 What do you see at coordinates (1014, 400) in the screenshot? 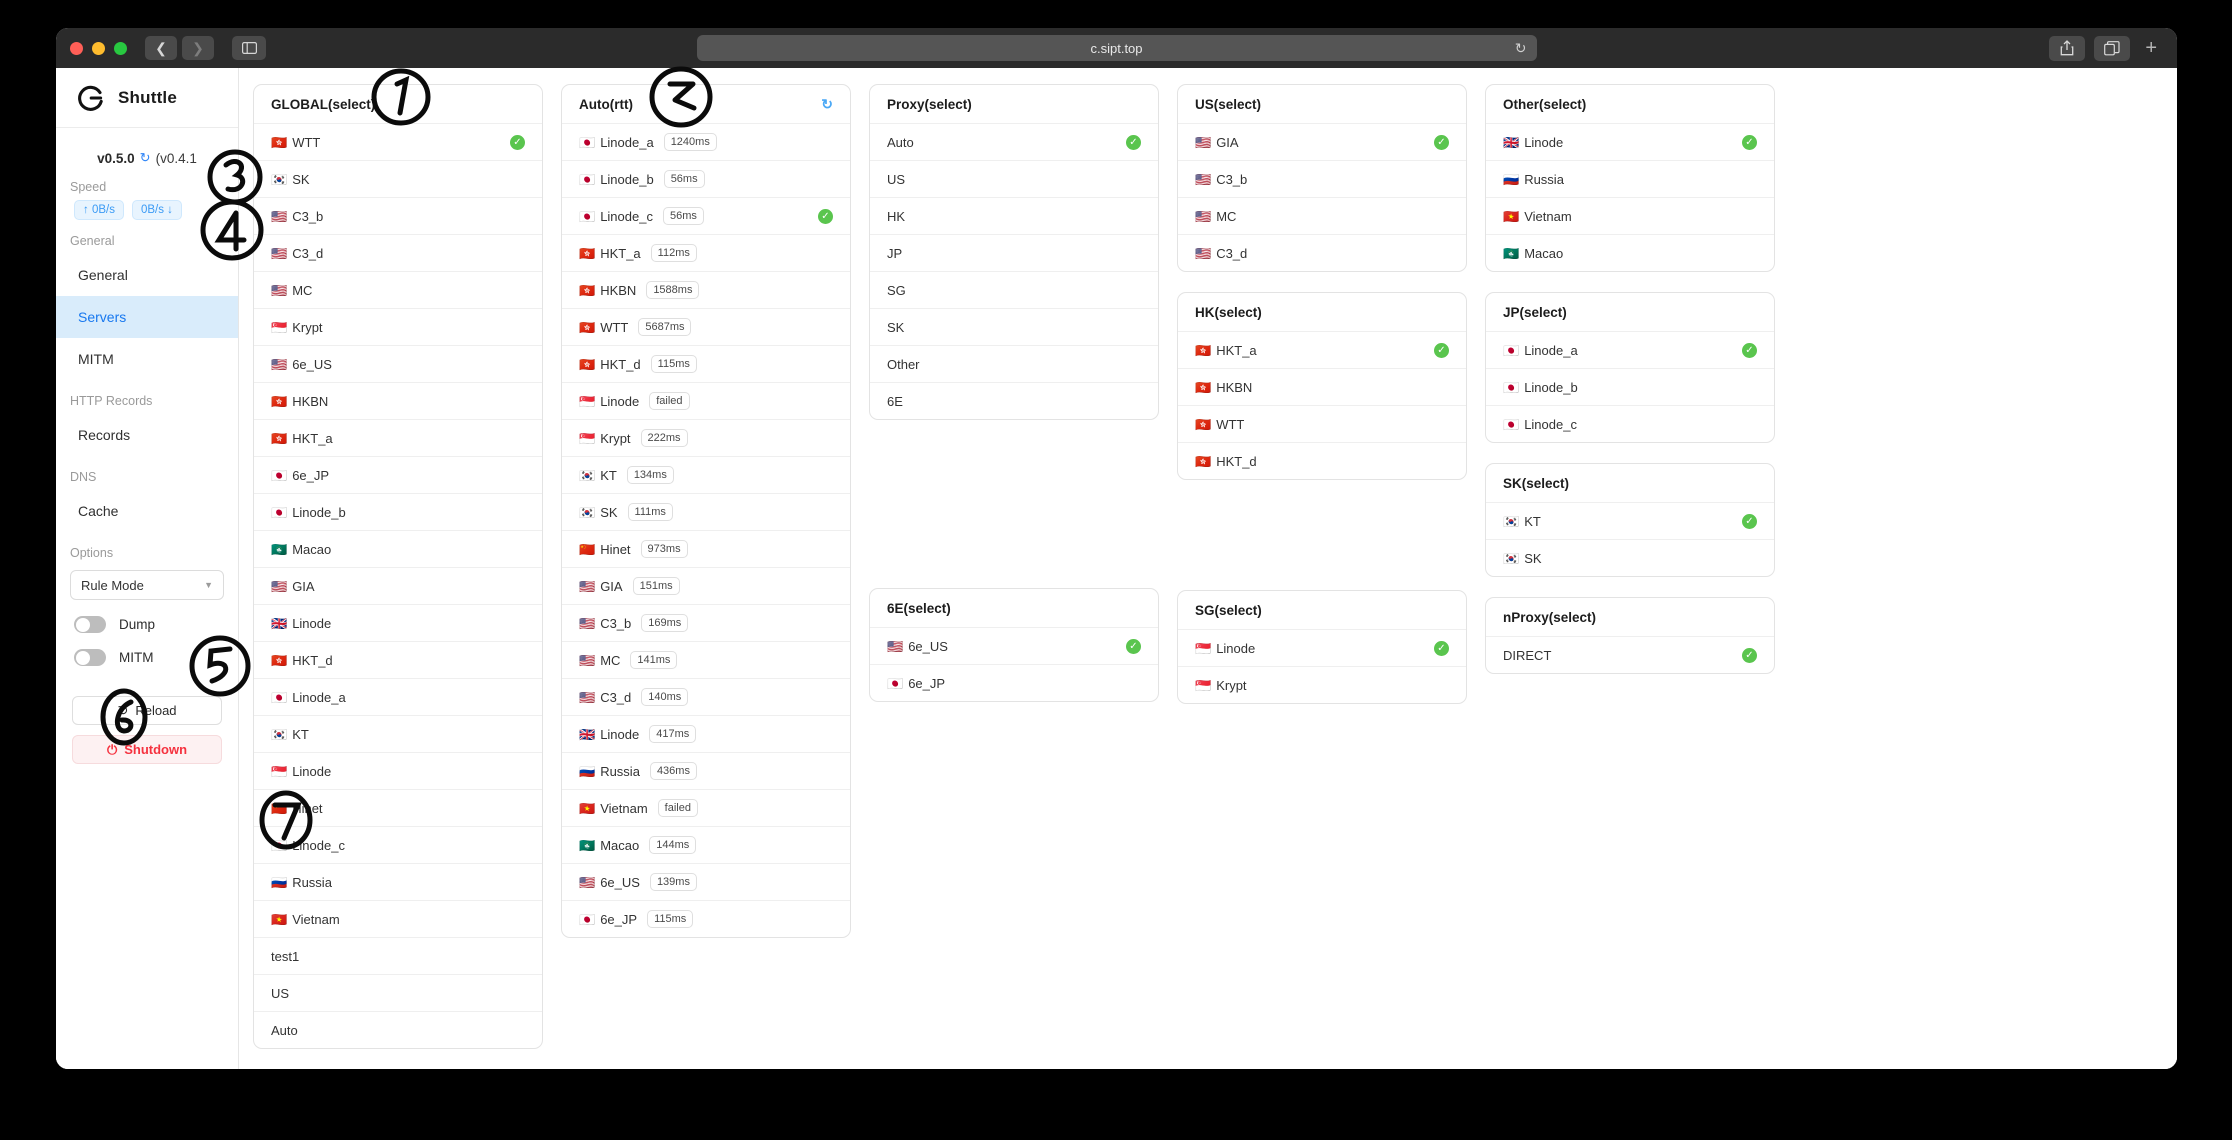
I see `proxy-row: 6E` at bounding box center [1014, 400].